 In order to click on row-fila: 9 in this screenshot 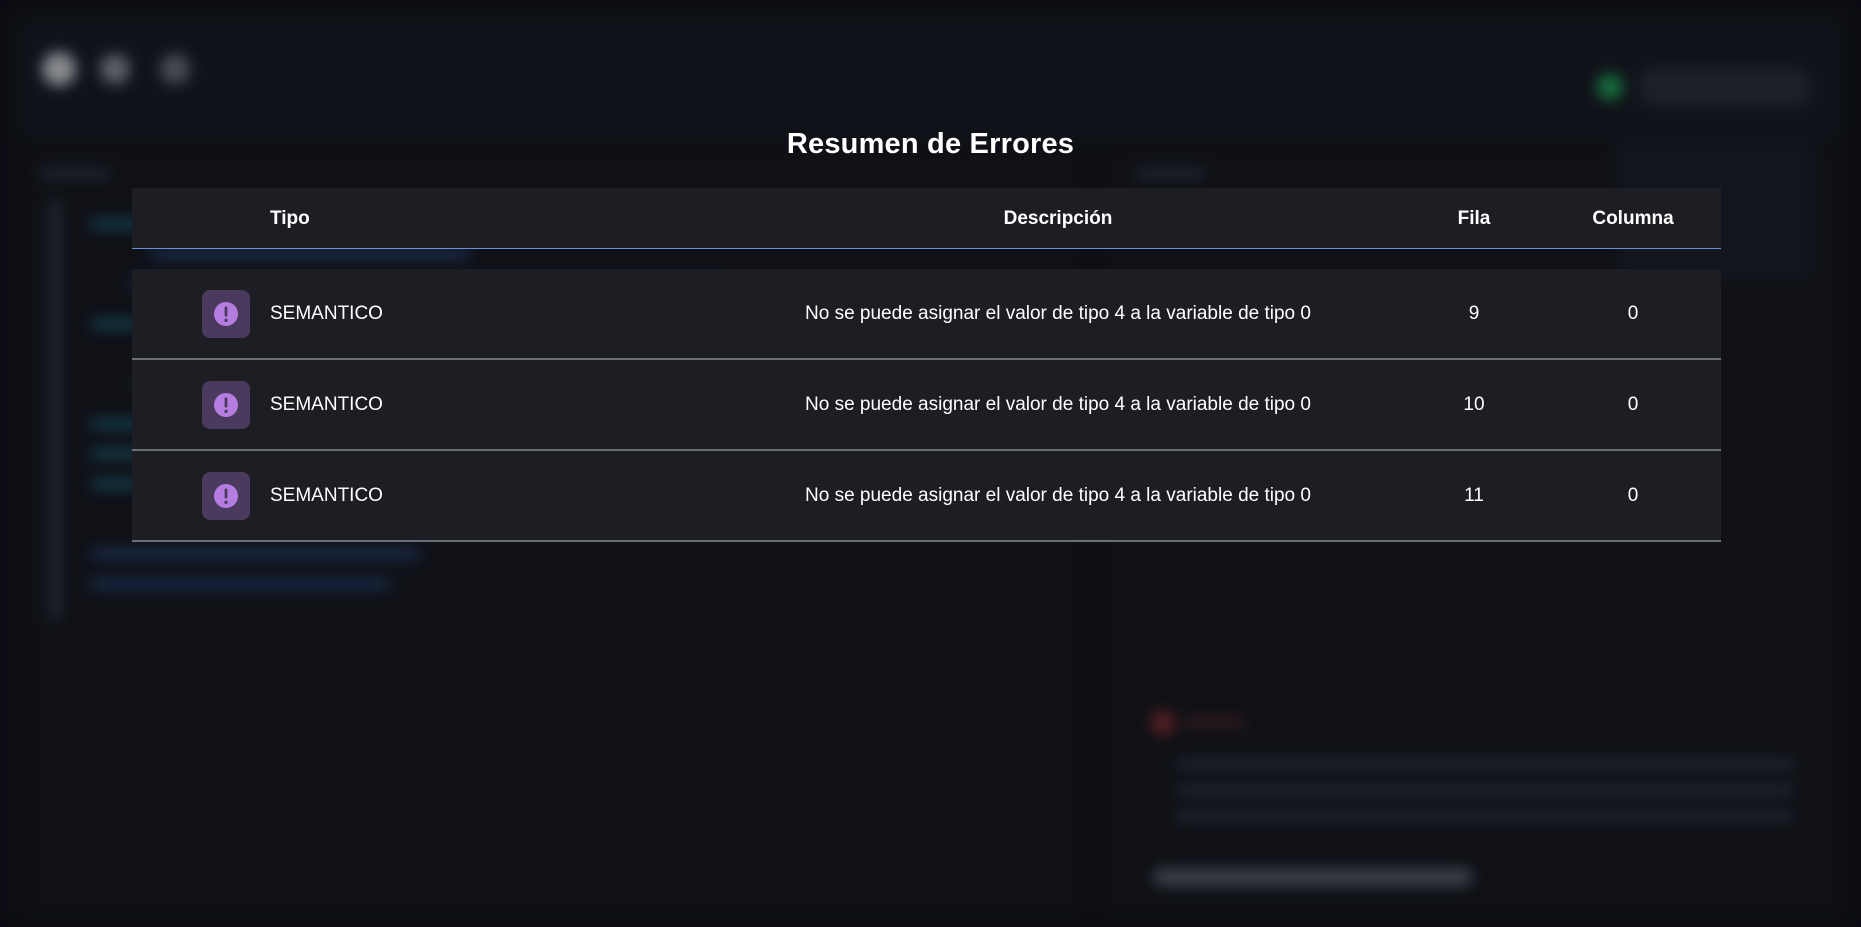, I will do `click(1474, 313)`.